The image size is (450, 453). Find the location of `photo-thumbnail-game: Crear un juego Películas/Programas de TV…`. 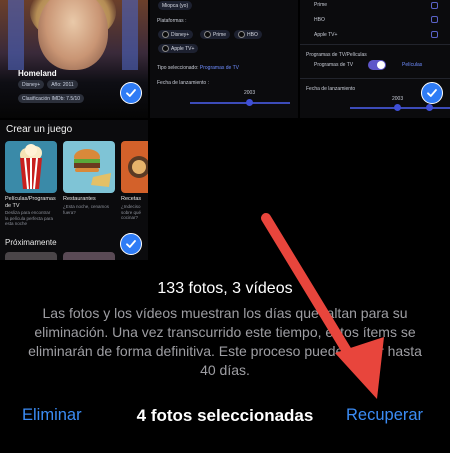

photo-thumbnail-game: Crear un juego Películas/Programas de TV… is located at coordinates (74, 190).